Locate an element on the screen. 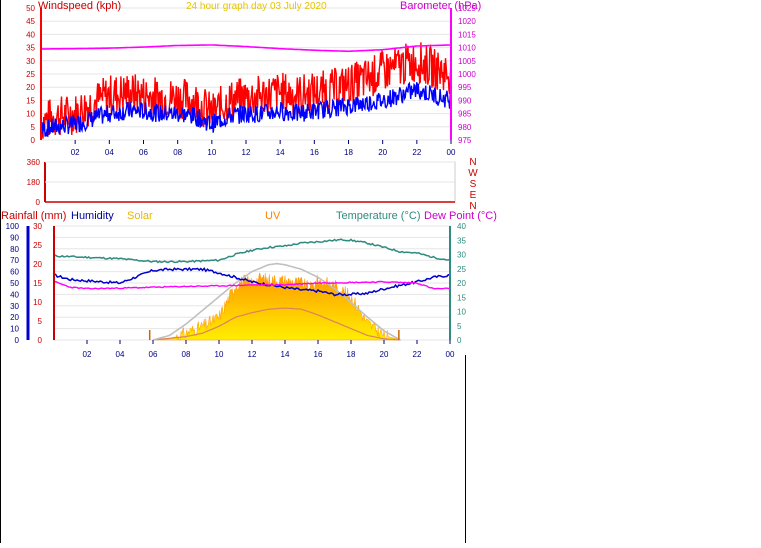 Image resolution: width=761 pixels, height=548 pixels. wind-tick-label: 0 is located at coordinates (33, 140).